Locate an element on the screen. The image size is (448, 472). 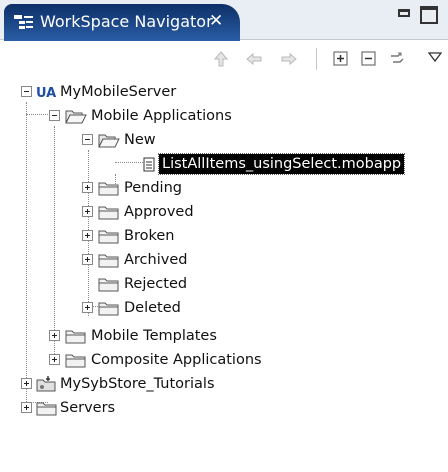
tree-item-servers: Servers is located at coordinates (224, 408).